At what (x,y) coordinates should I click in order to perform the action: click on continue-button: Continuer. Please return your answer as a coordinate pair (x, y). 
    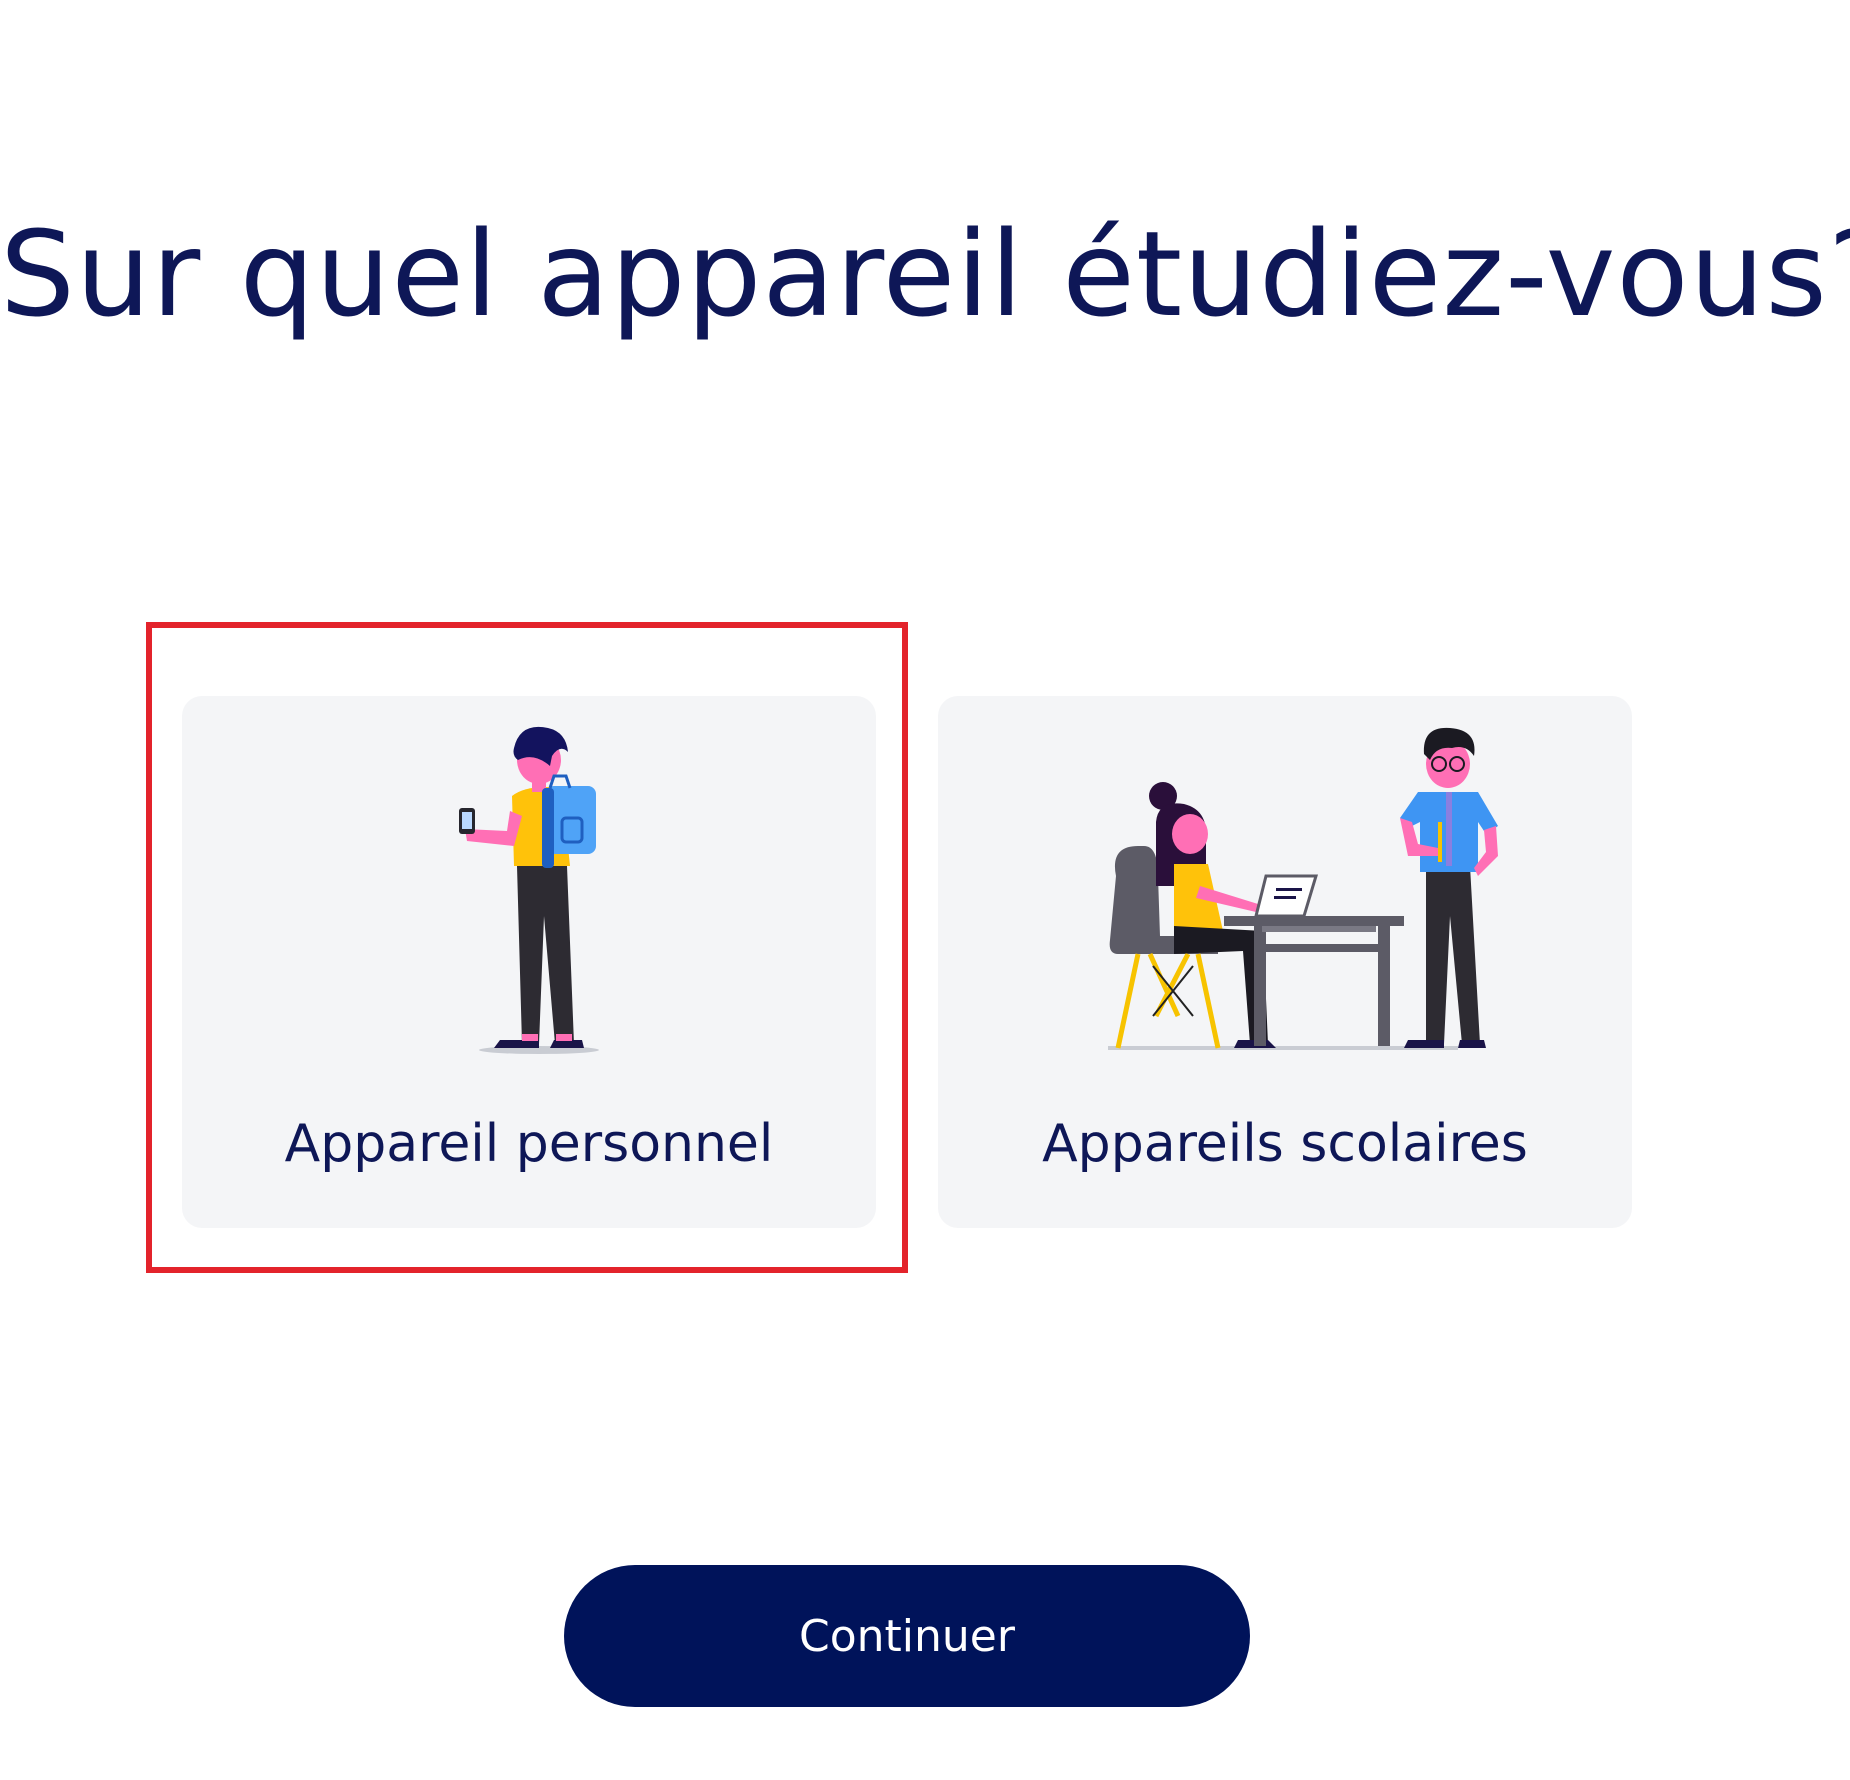
    Looking at the image, I should click on (907, 1636).